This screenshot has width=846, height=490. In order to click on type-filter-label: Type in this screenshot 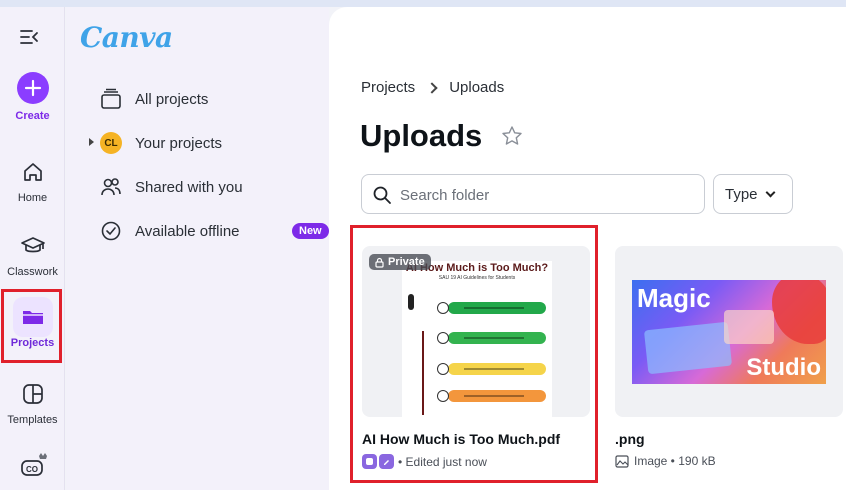, I will do `click(741, 194)`.